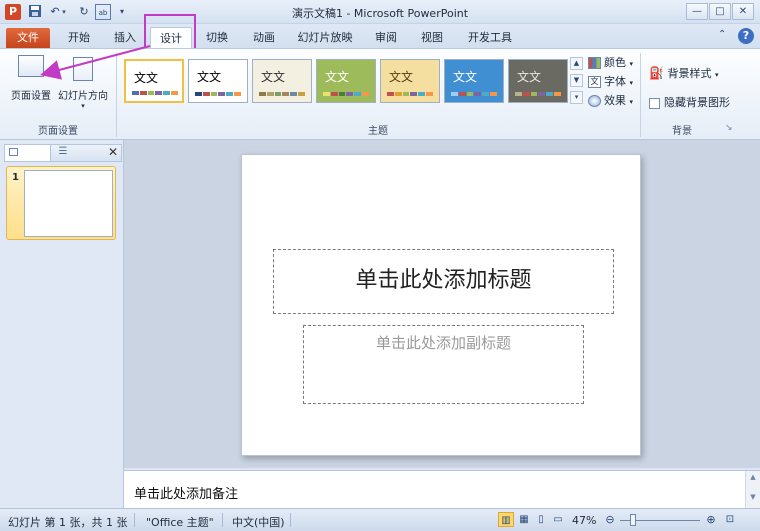 The image size is (760, 531). I want to click on tab-slides, so click(28, 153).